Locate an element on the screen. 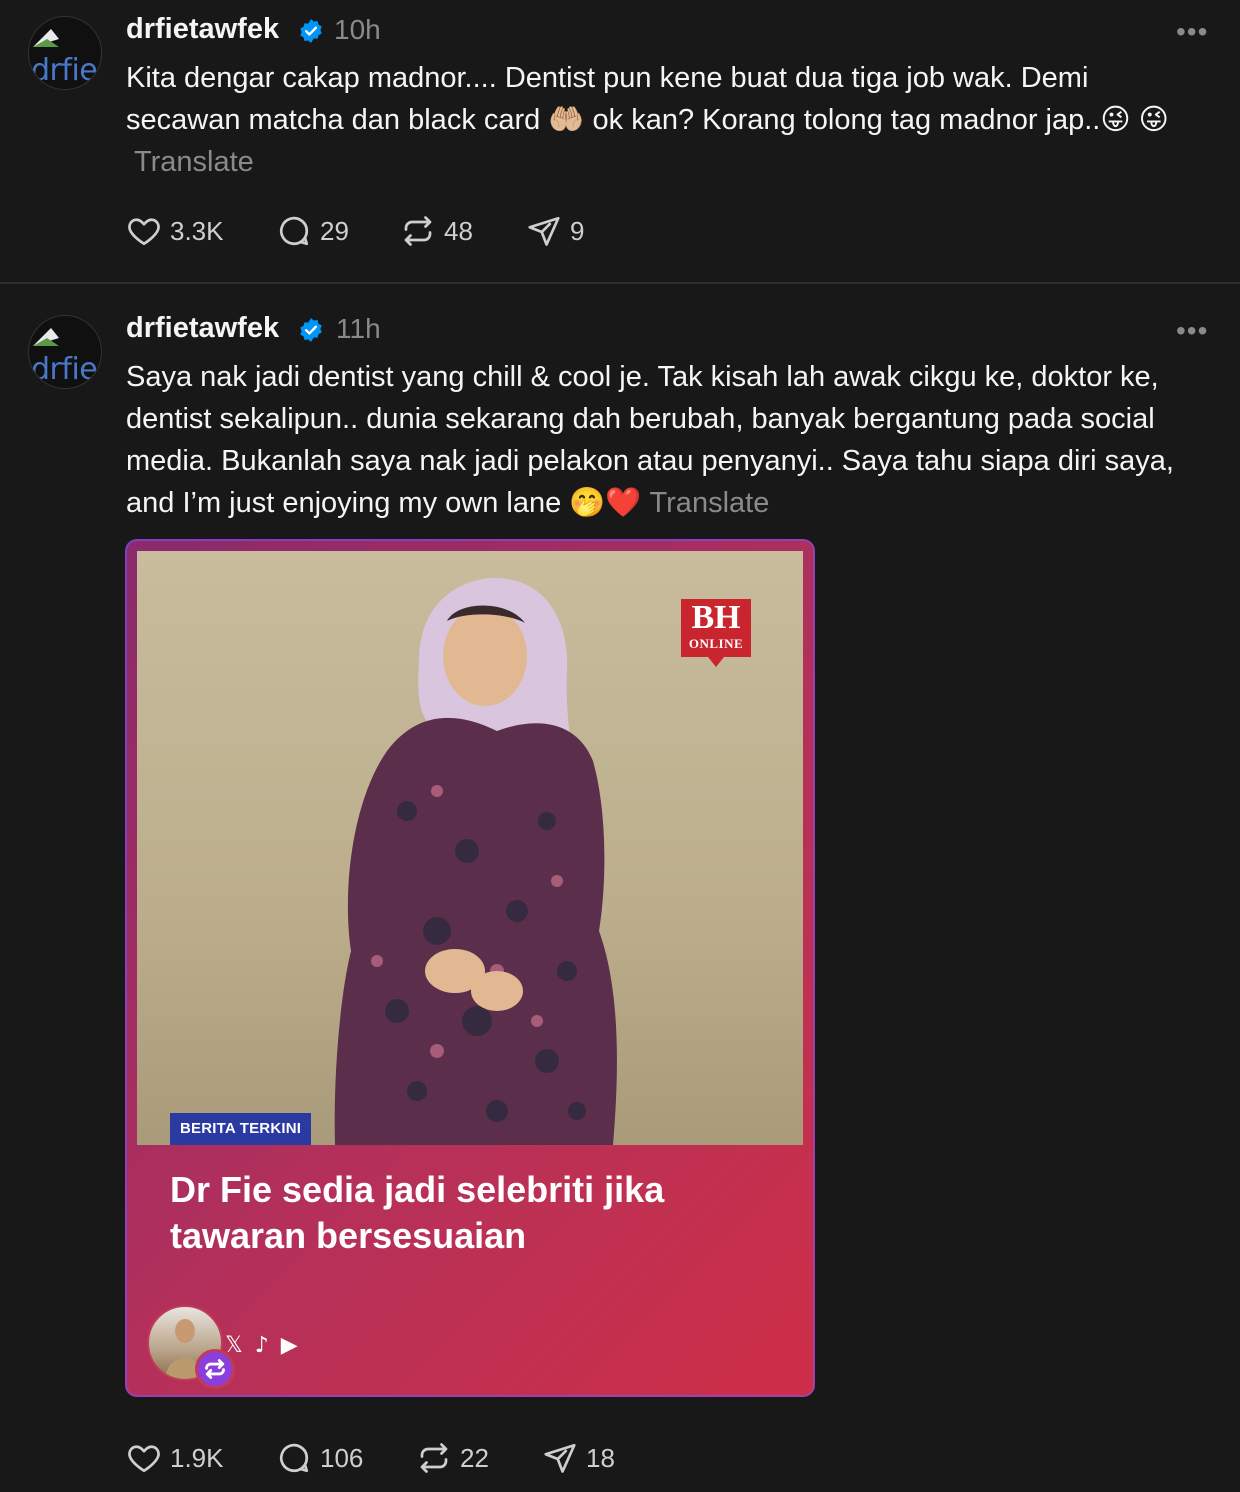 The height and width of the screenshot is (1492, 1240). like-count: 3.3K is located at coordinates (197, 230).